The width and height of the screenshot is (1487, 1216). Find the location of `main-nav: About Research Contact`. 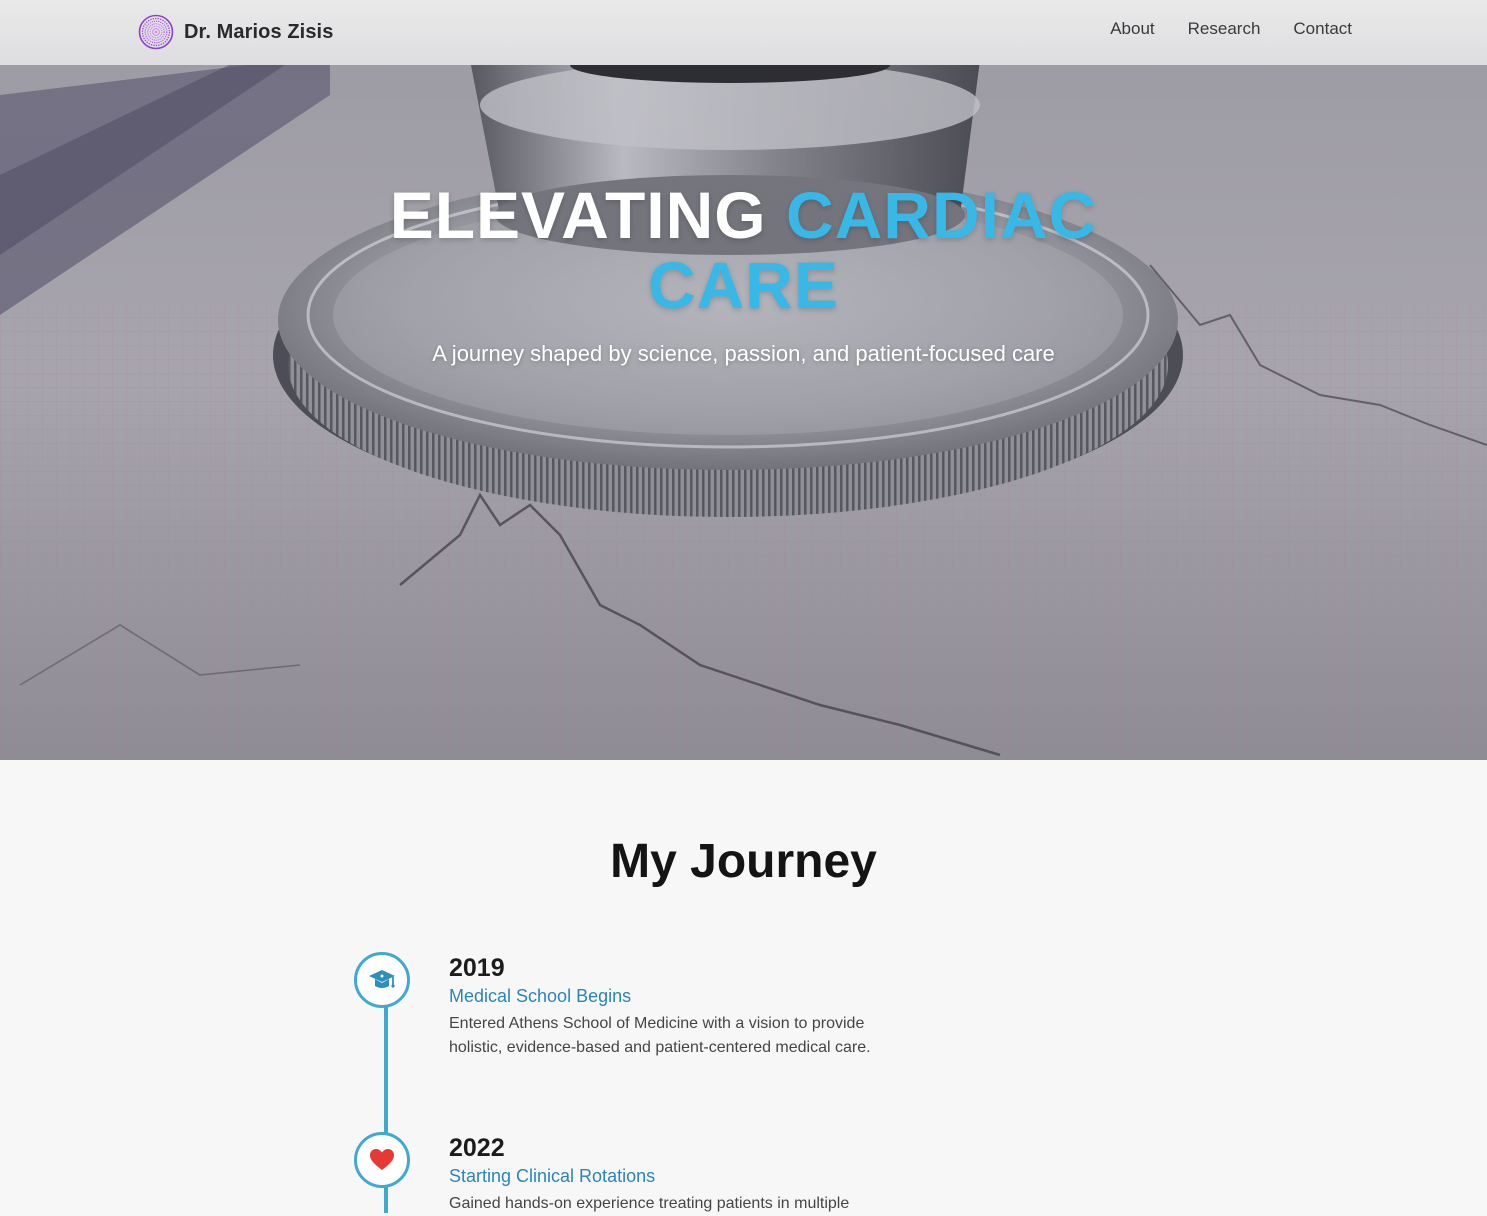

main-nav: About Research Contact is located at coordinates (1214, 29).